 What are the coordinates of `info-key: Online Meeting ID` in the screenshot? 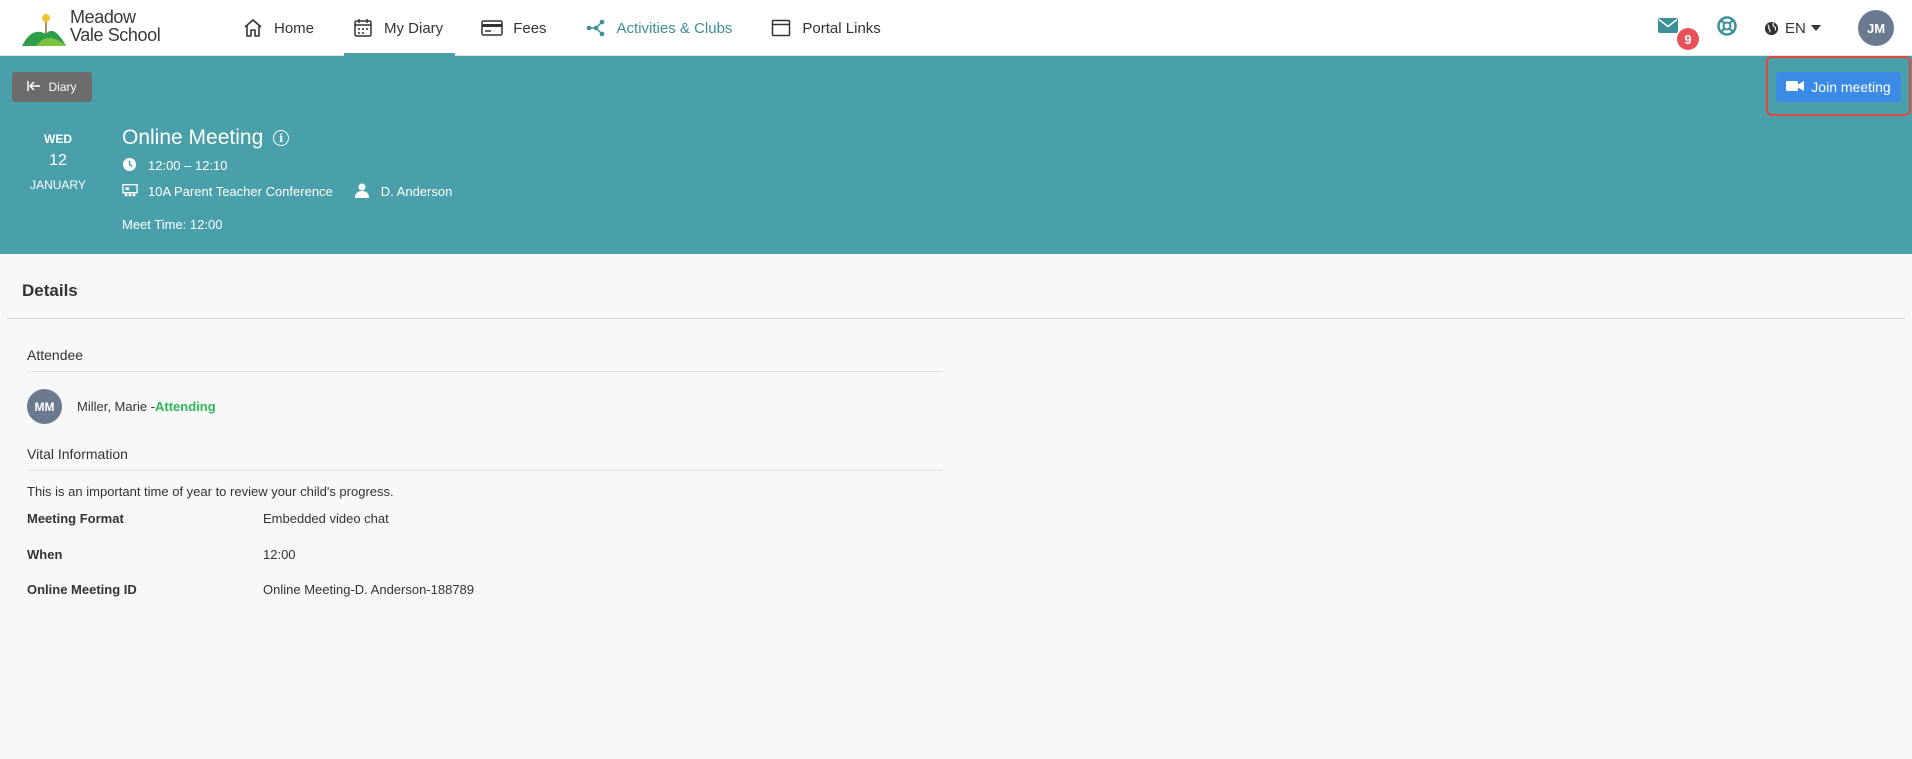 It's located at (82, 589).